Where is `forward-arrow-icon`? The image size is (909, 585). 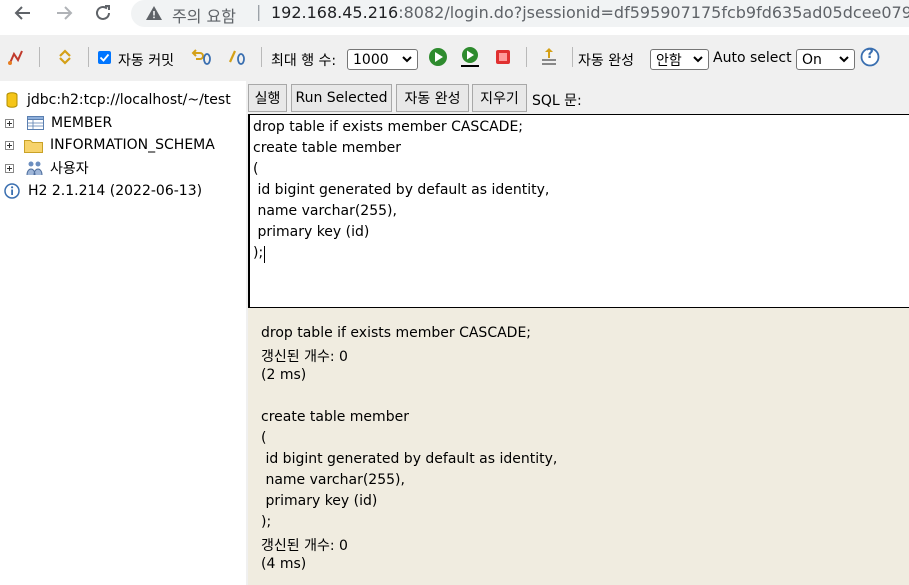
forward-arrow-icon is located at coordinates (64, 13).